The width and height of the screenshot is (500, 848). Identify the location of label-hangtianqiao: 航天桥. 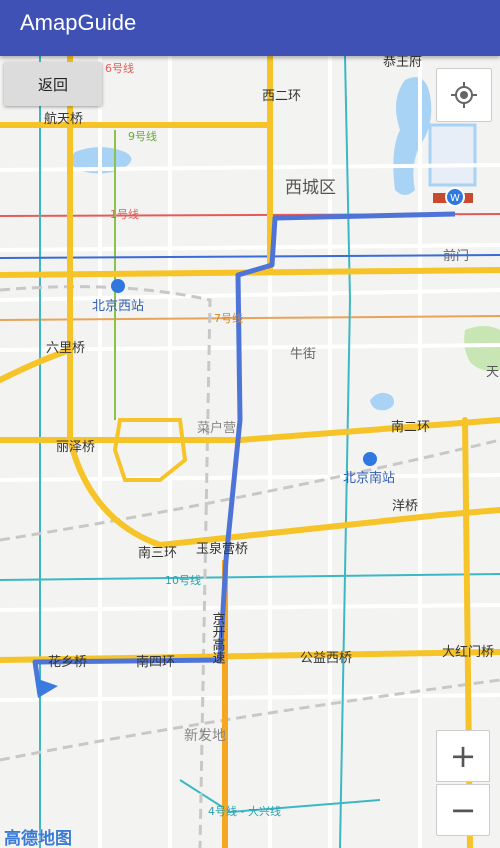
(63, 119).